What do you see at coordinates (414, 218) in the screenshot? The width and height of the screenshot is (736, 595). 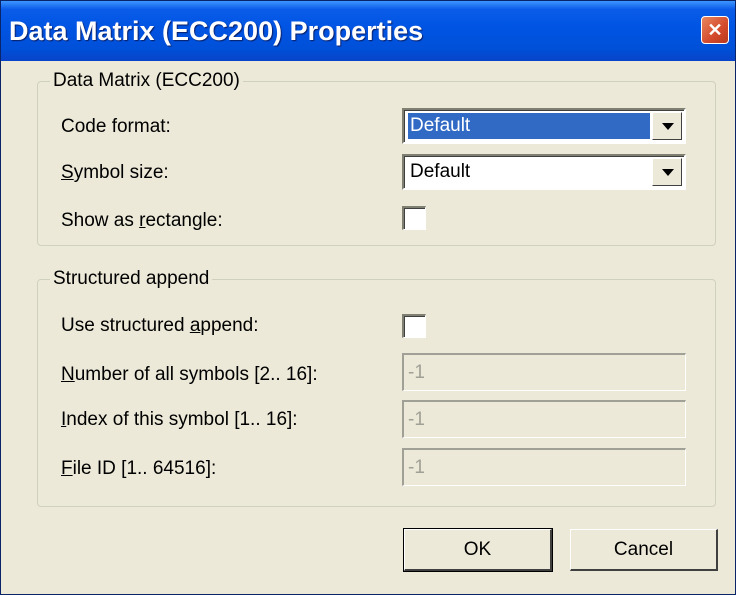 I see `show-rectangle-checkbox` at bounding box center [414, 218].